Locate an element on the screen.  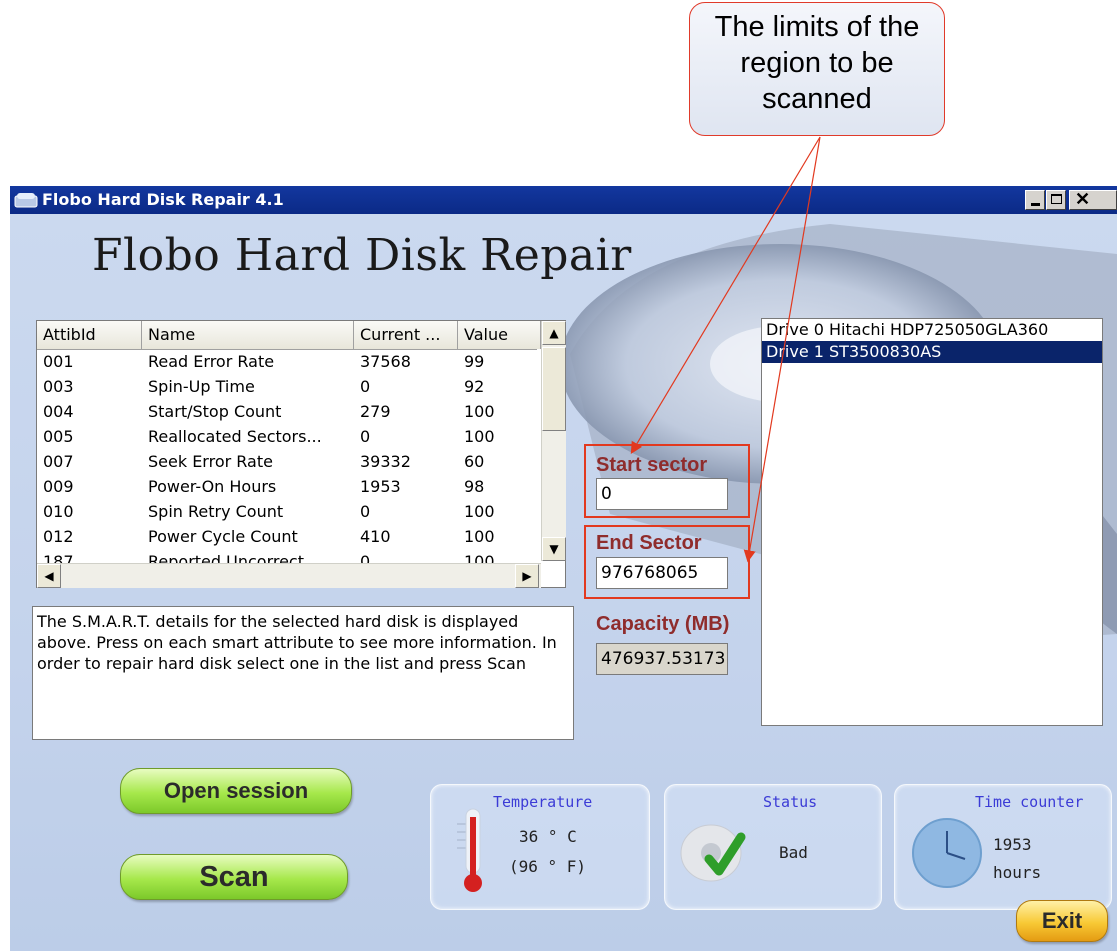
annotation-callout: The limits of the region to be scanned is located at coordinates (817, 69).